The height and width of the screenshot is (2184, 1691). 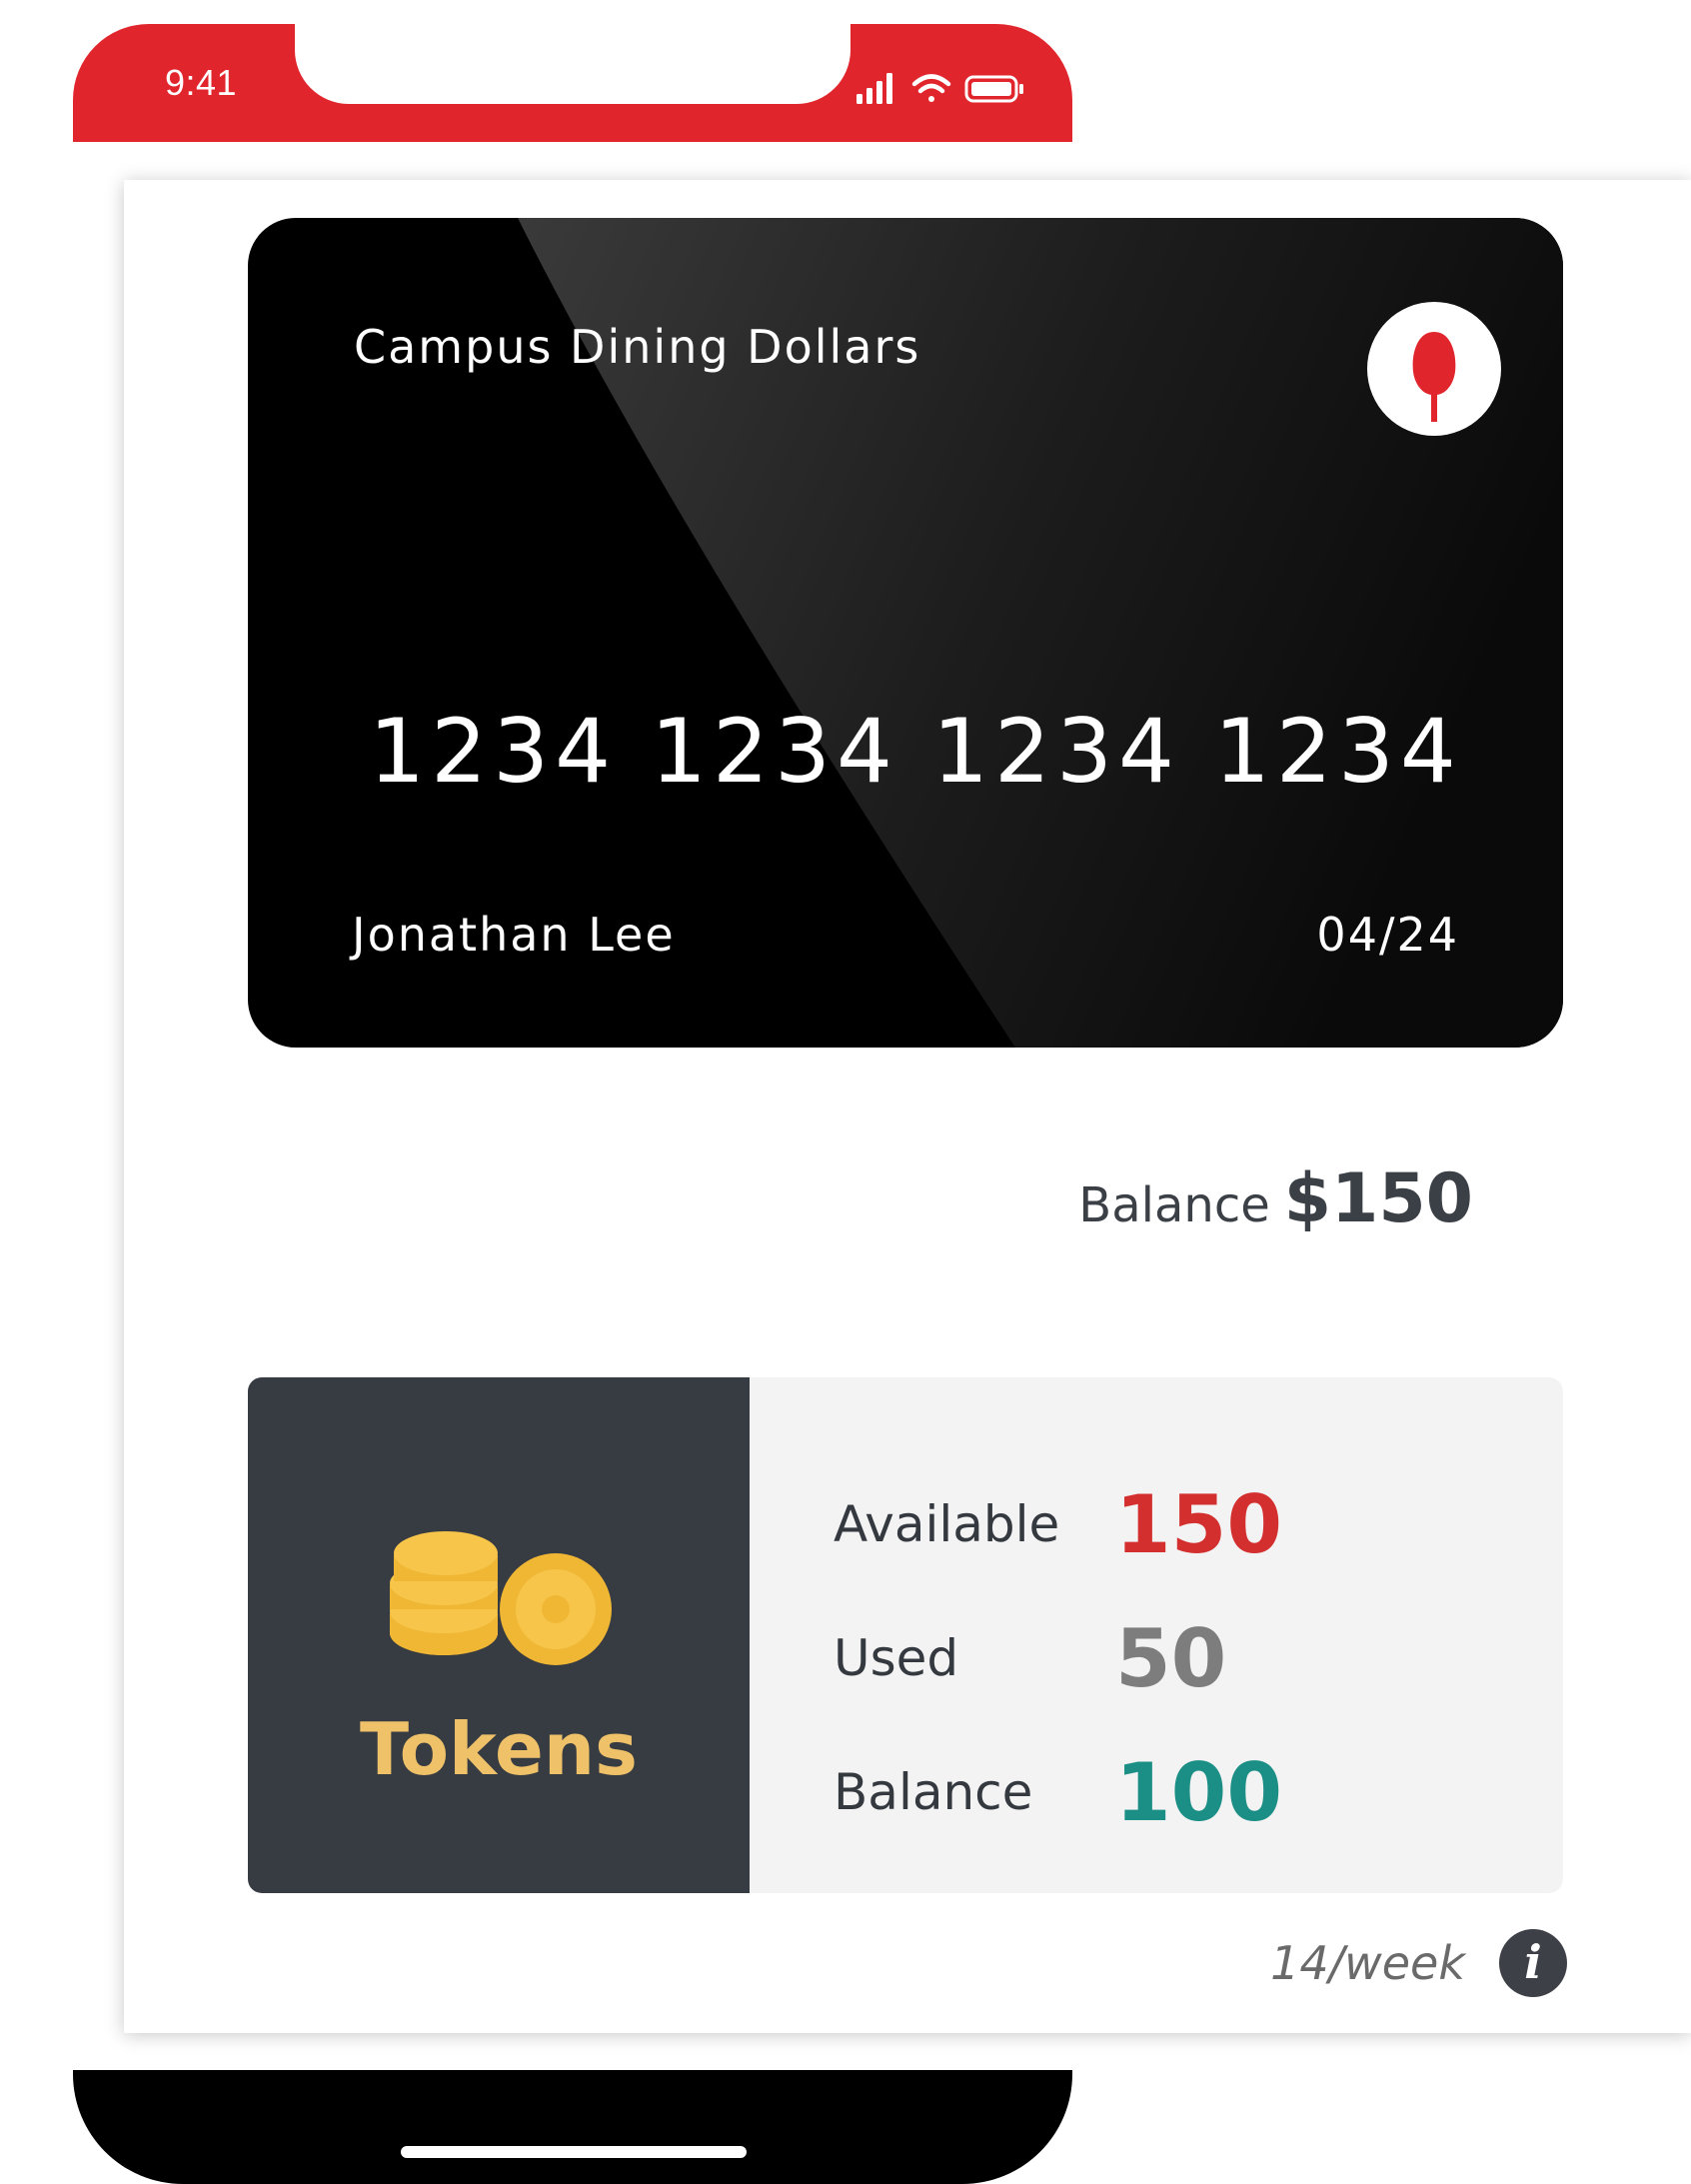 What do you see at coordinates (1198, 1792) in the screenshot?
I see `stat-value: 100` at bounding box center [1198, 1792].